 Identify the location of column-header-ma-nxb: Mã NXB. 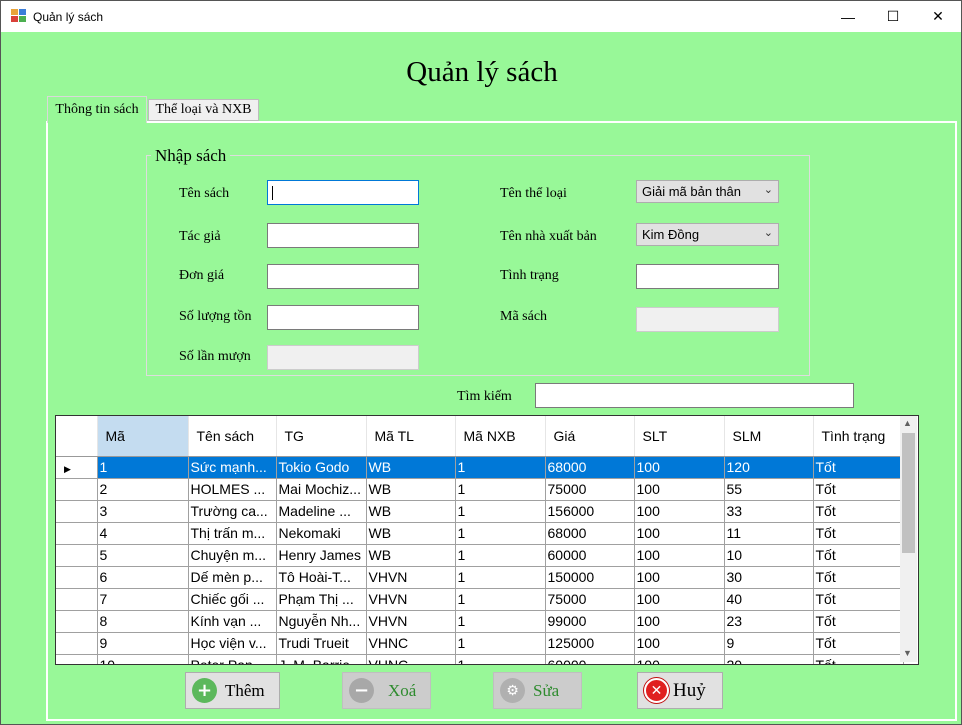
(500, 436).